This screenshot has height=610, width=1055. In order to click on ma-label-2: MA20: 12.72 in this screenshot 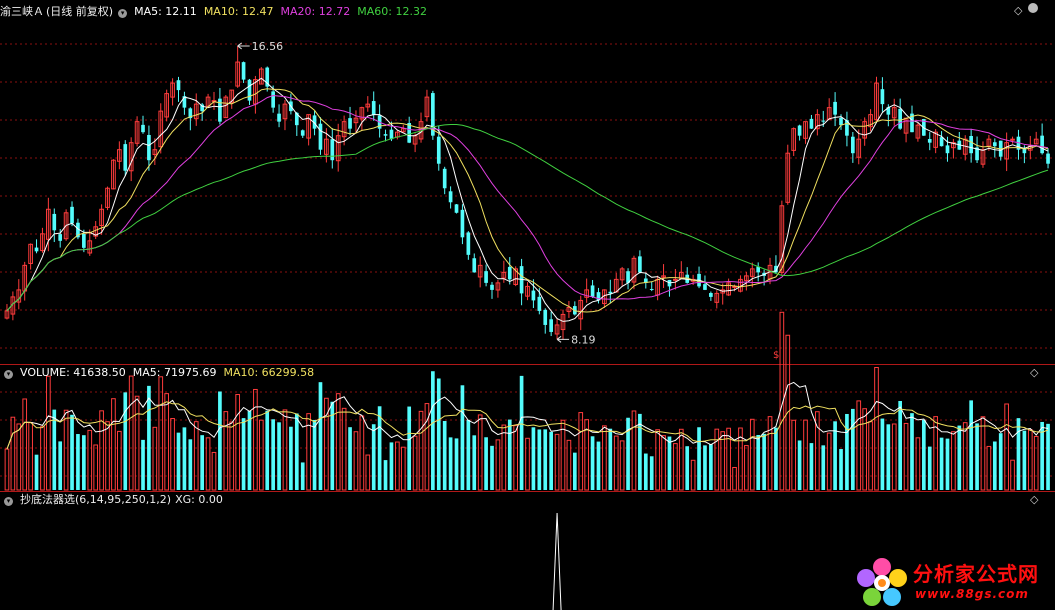, I will do `click(315, 11)`.